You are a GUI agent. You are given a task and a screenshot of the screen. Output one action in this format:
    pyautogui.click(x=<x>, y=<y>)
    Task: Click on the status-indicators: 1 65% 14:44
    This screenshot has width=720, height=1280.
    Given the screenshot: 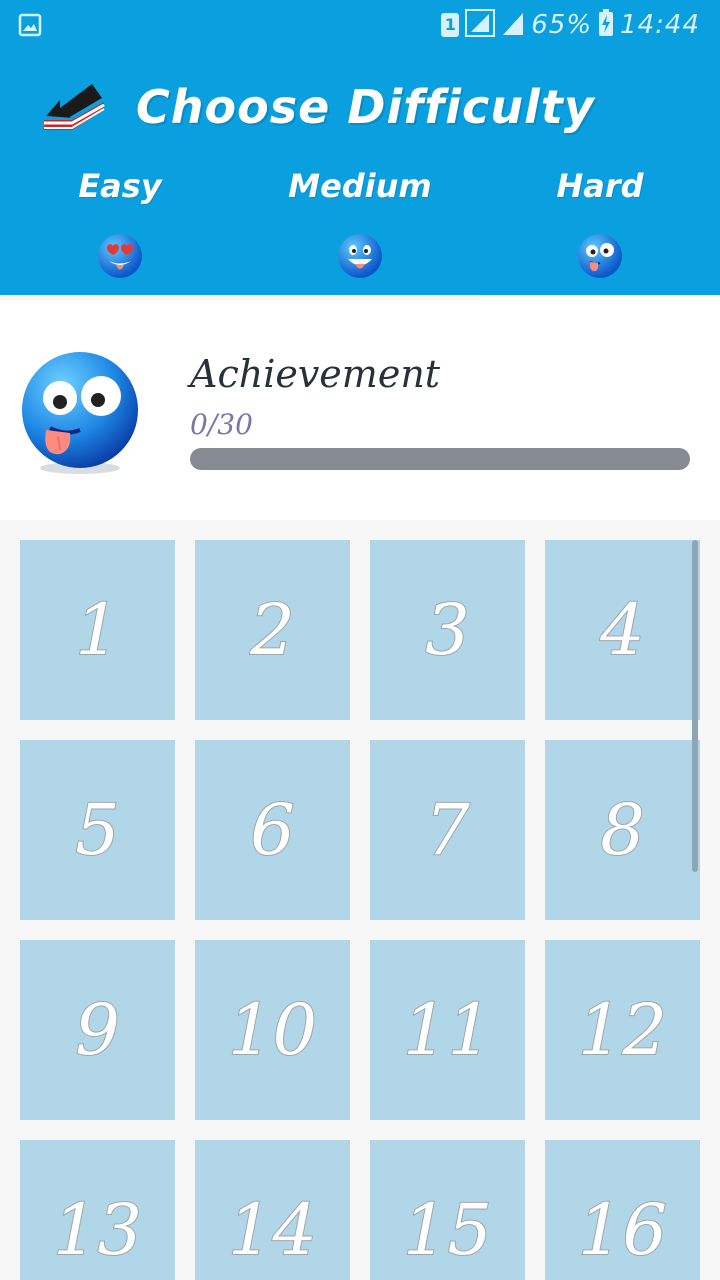 What is the action you would take?
    pyautogui.click(x=570, y=25)
    